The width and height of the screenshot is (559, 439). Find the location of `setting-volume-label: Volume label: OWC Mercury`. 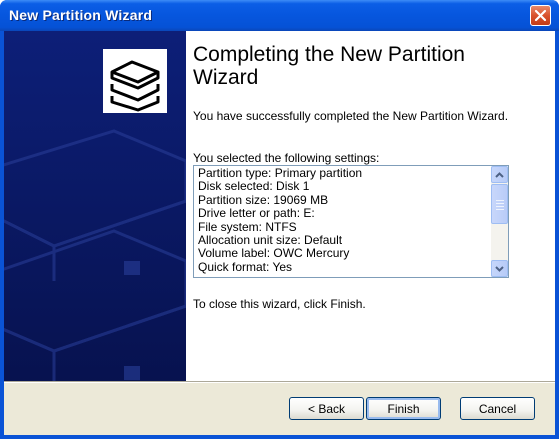

setting-volume-label: Volume label: OWC Mercury is located at coordinates (274, 253).